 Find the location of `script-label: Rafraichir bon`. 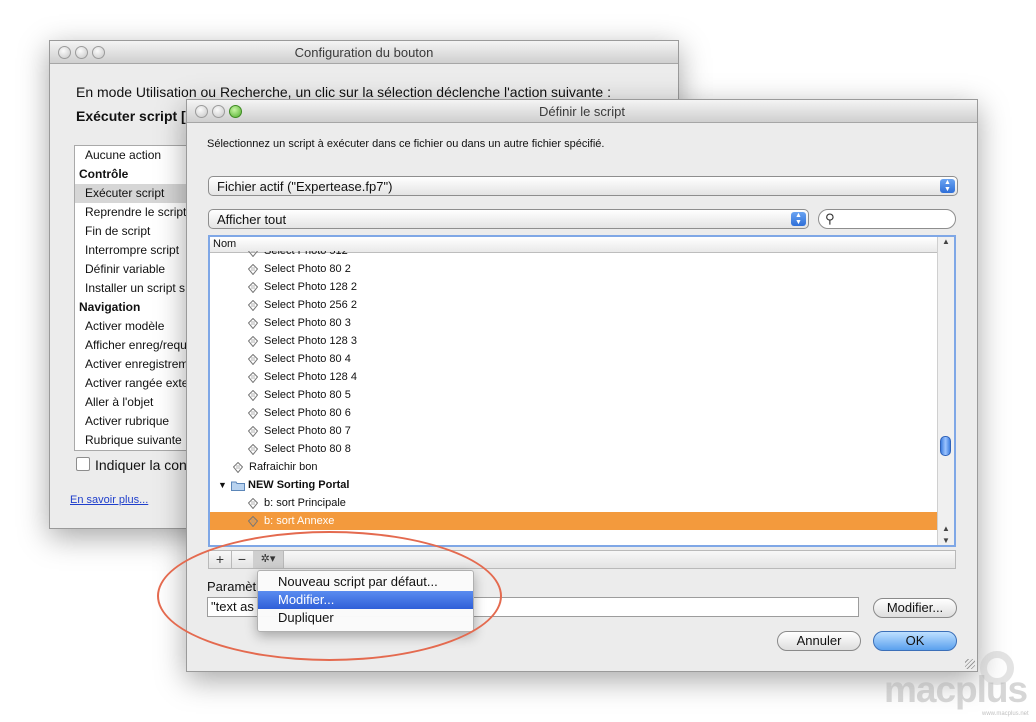

script-label: Rafraichir bon is located at coordinates (283, 467).